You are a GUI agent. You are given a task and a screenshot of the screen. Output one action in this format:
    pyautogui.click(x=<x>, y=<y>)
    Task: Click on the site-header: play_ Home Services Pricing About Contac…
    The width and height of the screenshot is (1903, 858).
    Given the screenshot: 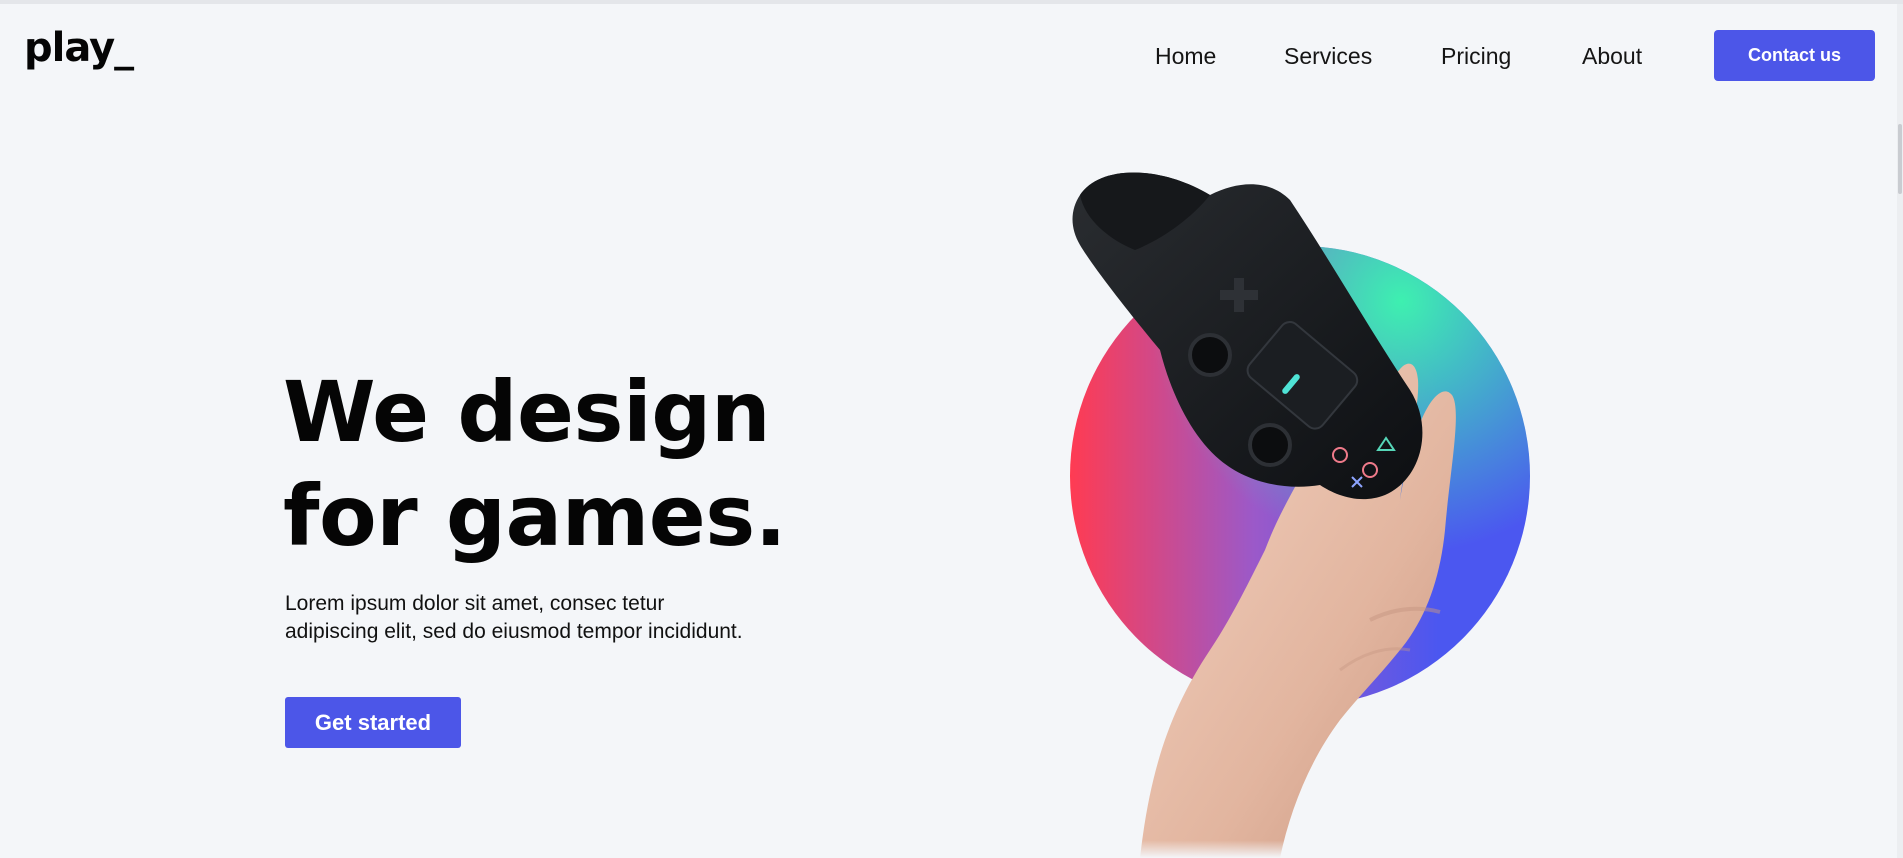 What is the action you would take?
    pyautogui.click(x=951, y=55)
    